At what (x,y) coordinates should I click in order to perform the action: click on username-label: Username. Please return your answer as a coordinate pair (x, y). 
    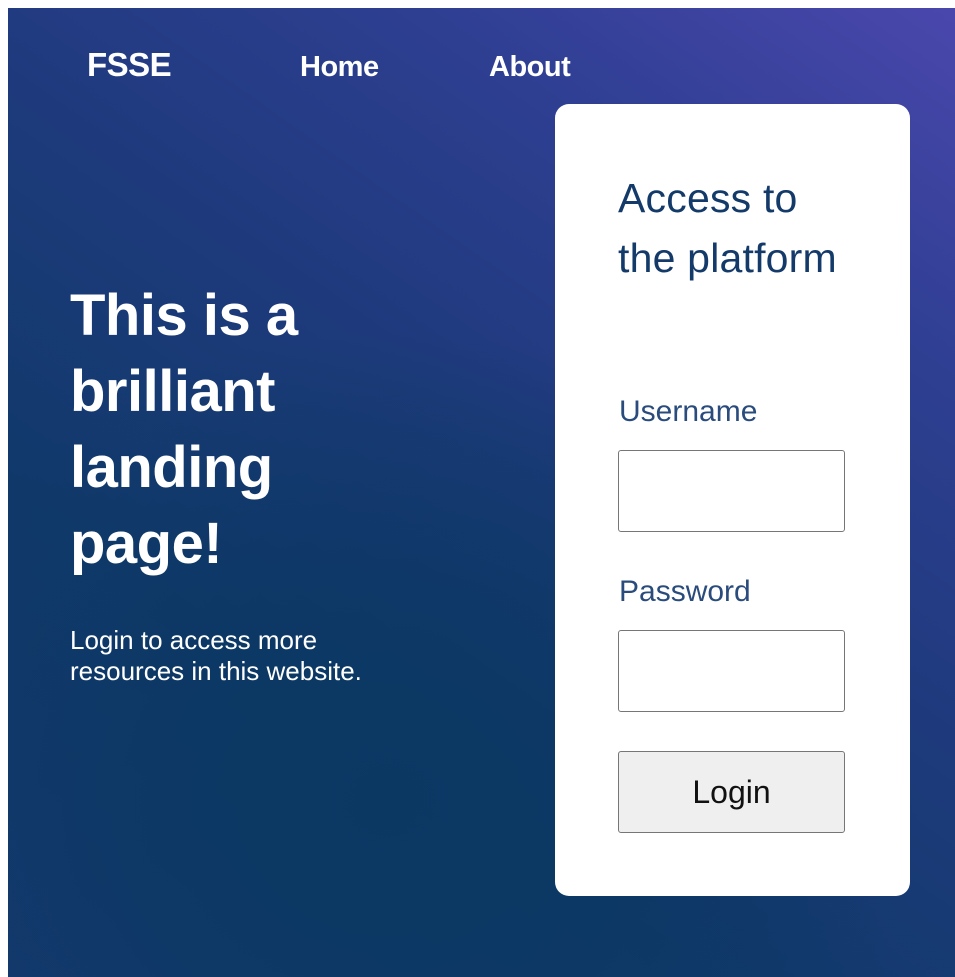
    Looking at the image, I should click on (688, 411).